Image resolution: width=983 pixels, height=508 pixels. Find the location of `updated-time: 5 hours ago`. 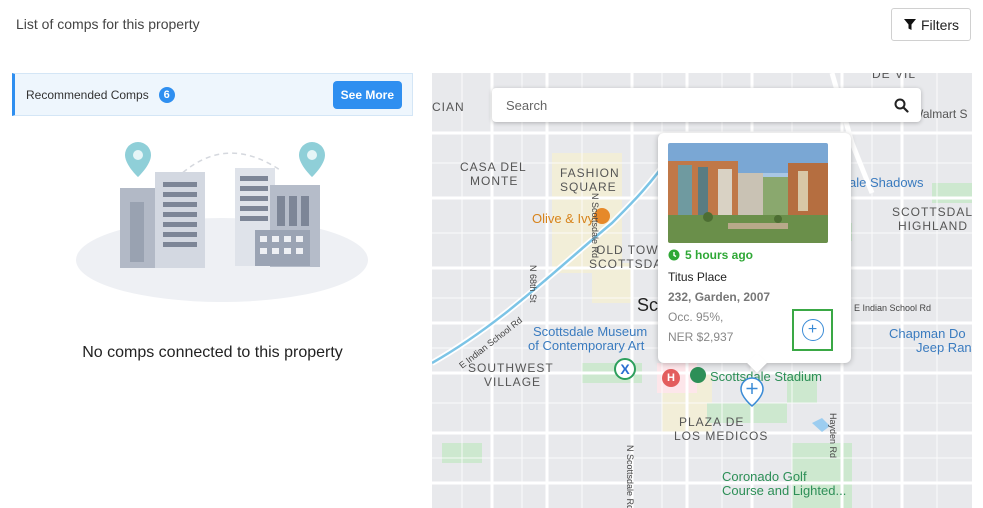

updated-time: 5 hours ago is located at coordinates (710, 255).